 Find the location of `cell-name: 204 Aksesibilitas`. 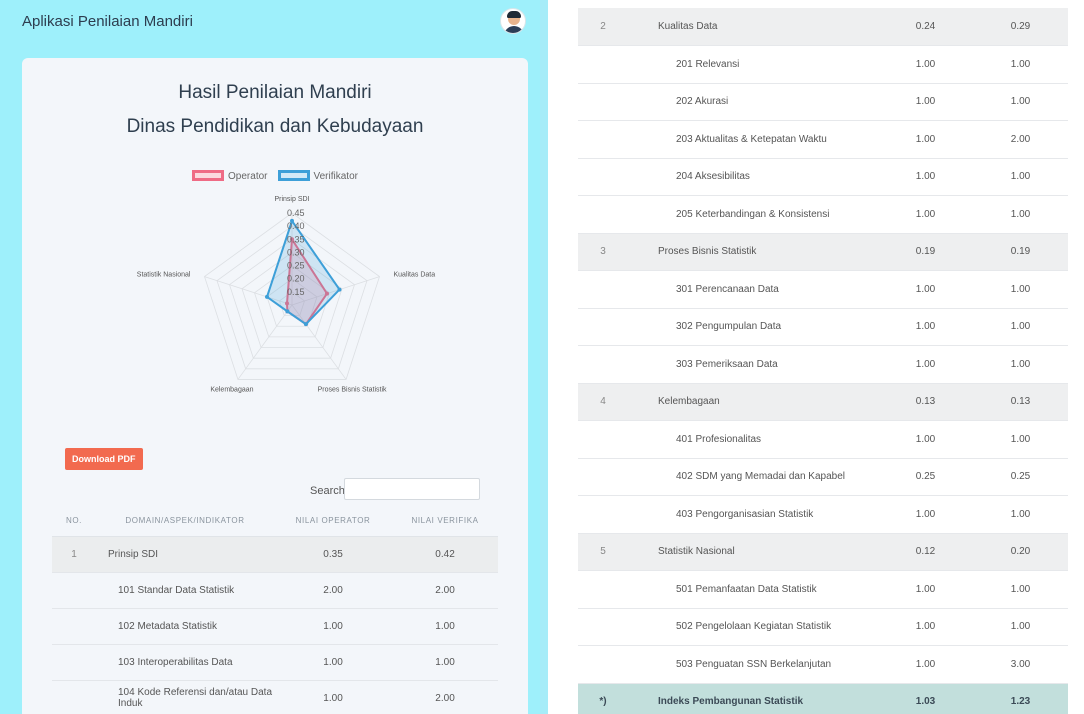

cell-name: 204 Aksesibilitas is located at coordinates (753, 177).